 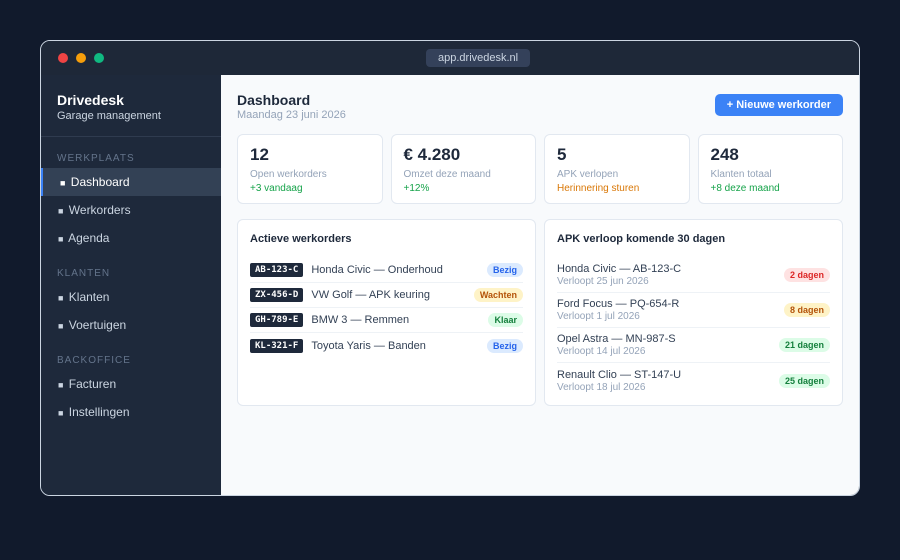 I want to click on sidebar-item-agenda: ■ Agenda, so click(x=131, y=238).